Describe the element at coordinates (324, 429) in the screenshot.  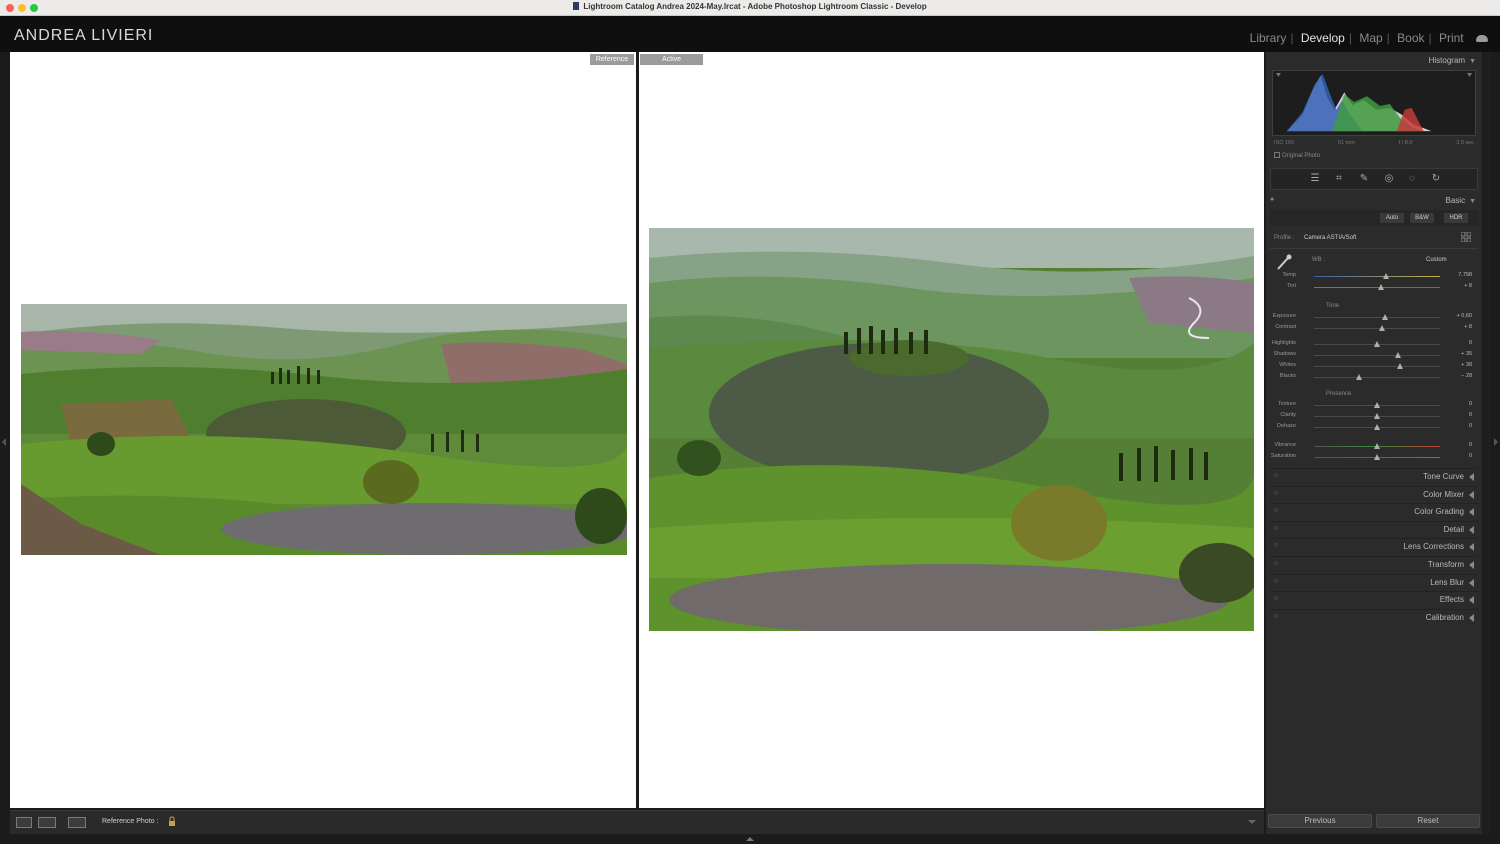
I see `reference-photo` at that location.